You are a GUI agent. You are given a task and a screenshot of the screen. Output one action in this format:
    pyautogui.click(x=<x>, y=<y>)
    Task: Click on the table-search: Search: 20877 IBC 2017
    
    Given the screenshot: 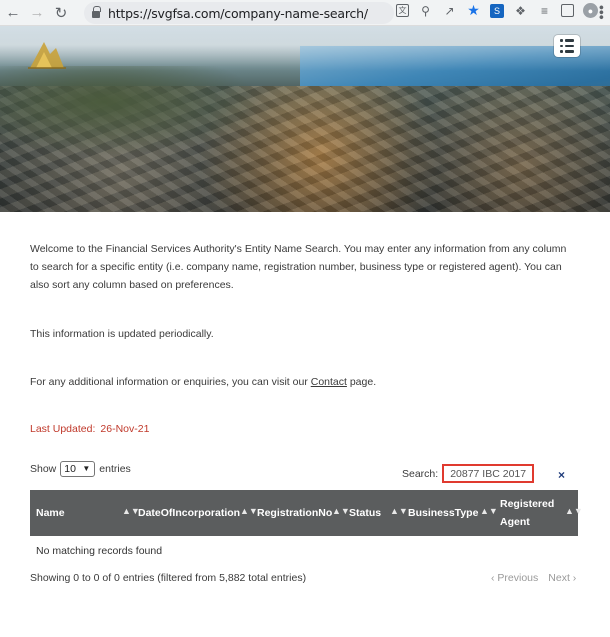 What is the action you would take?
    pyautogui.click(x=468, y=473)
    